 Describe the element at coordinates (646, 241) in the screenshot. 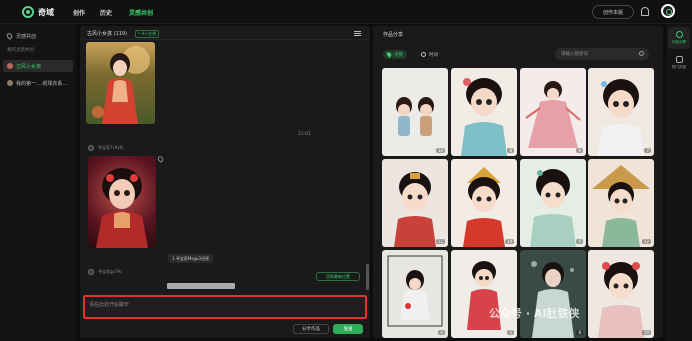

I see `like-count: 12` at that location.